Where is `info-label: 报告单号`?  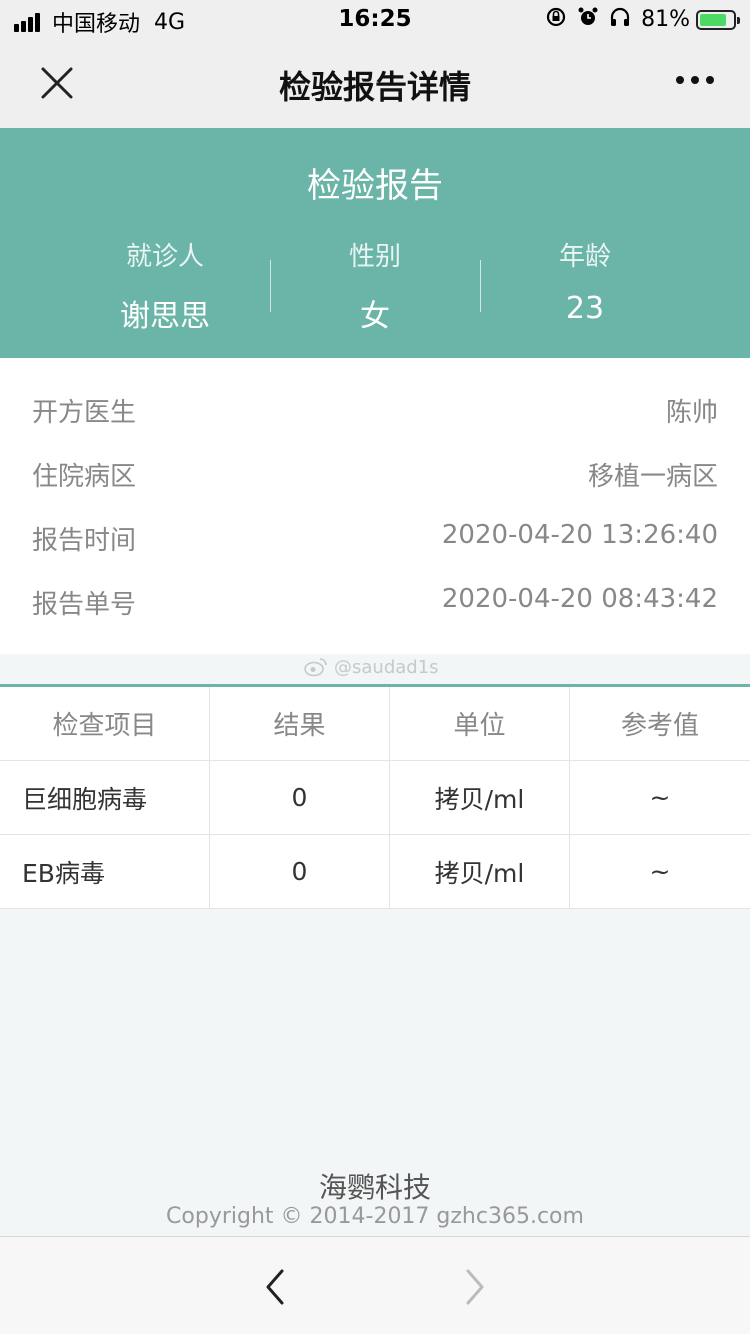
info-label: 报告单号 is located at coordinates (84, 605).